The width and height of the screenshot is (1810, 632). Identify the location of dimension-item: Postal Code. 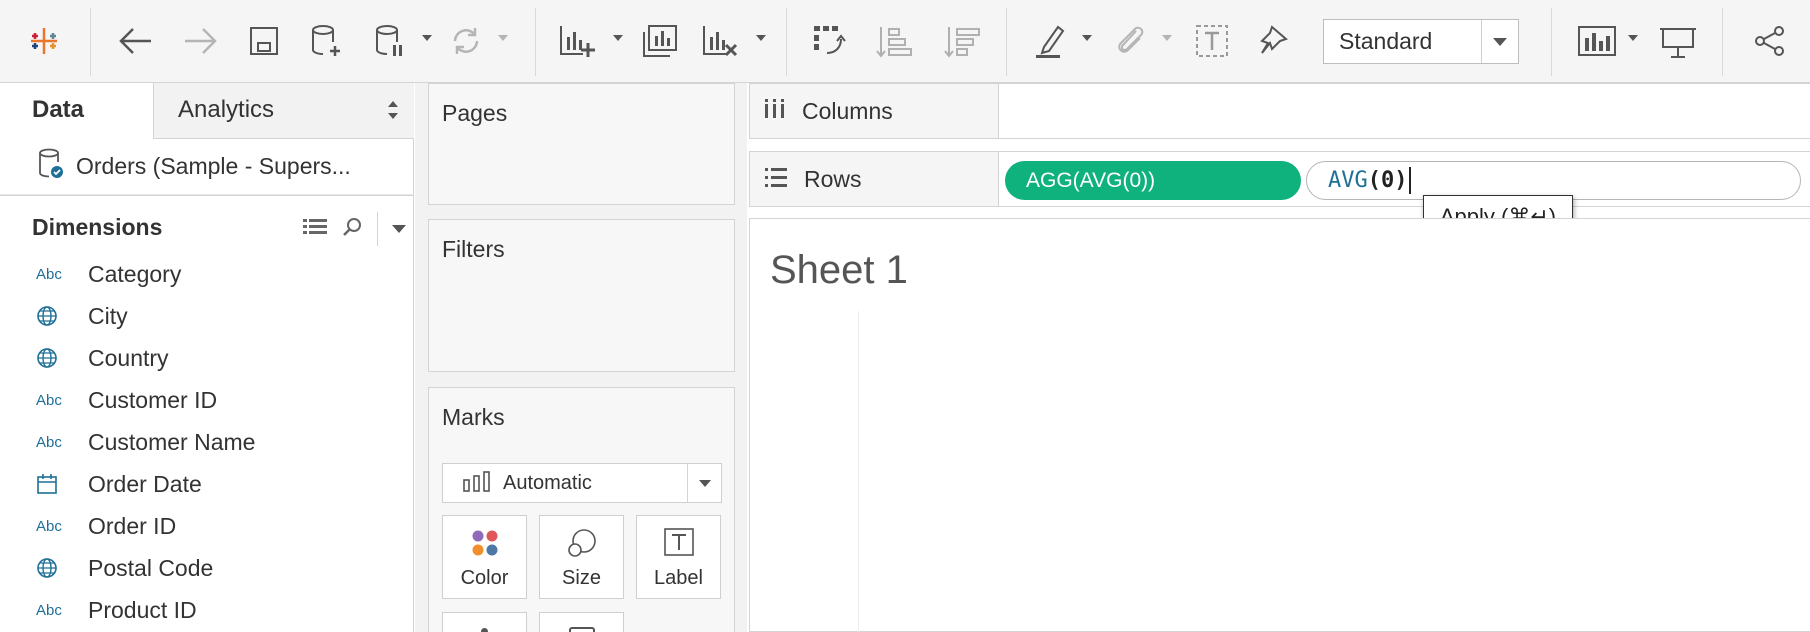
(207, 568).